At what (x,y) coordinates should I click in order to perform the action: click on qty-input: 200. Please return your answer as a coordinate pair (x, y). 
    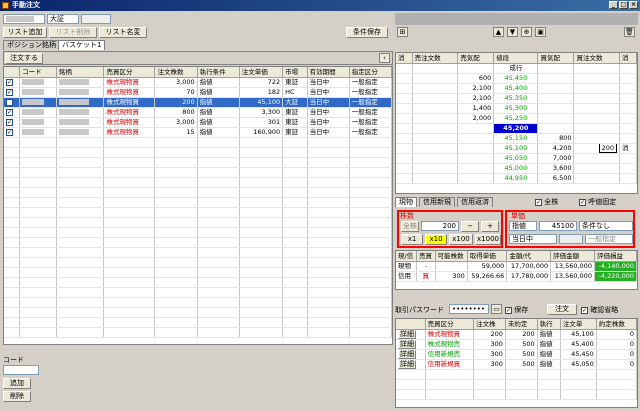
    Looking at the image, I should click on (440, 226).